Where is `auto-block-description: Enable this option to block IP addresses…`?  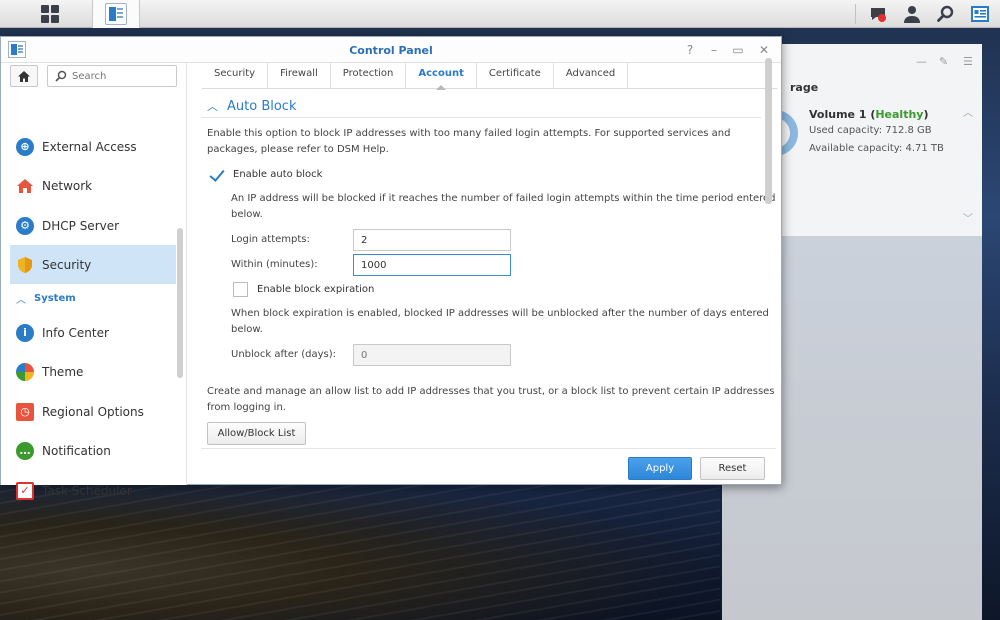 auto-block-description: Enable this option to block IP addresses… is located at coordinates (468, 142).